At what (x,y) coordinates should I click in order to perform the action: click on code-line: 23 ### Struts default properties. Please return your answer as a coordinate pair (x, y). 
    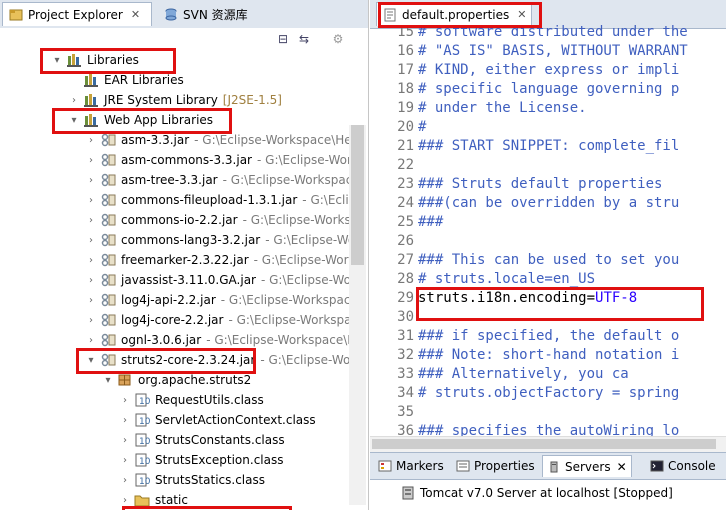
    Looking at the image, I should click on (548, 185).